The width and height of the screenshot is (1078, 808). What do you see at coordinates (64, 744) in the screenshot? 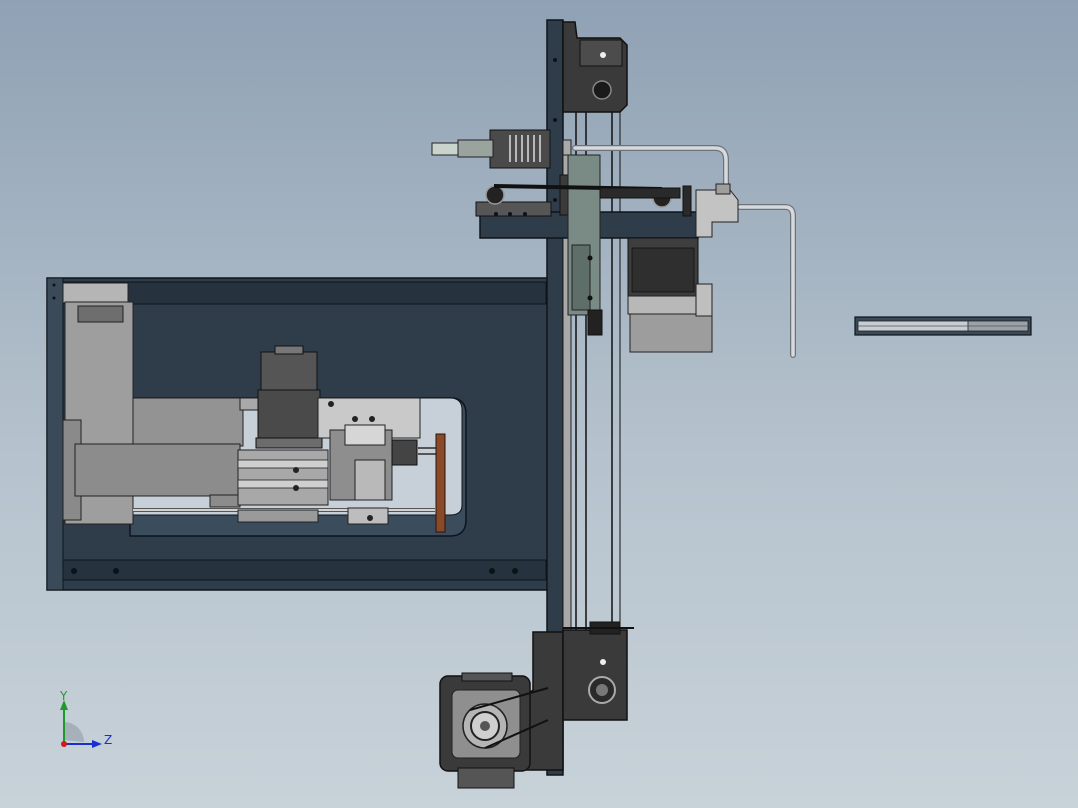
I see `x-axis-dot` at bounding box center [64, 744].